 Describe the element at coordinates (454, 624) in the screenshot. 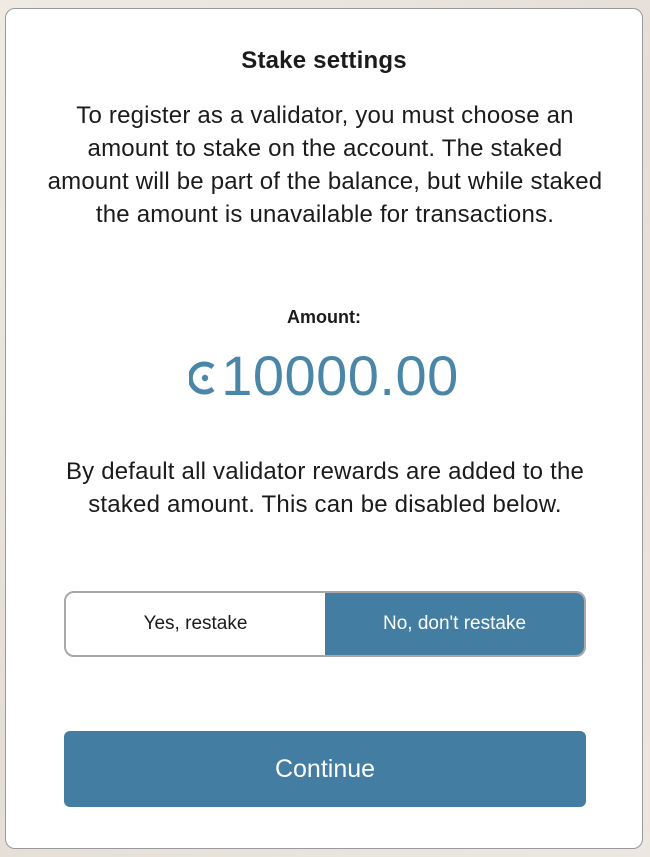

I see `no-restake-option: No, don't restake` at that location.